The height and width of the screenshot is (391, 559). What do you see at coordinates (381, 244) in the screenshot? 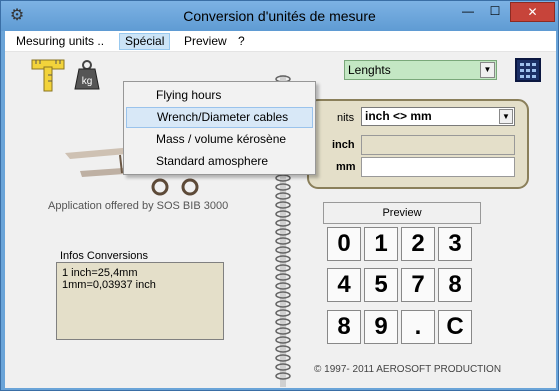
I see `key-1: 1` at bounding box center [381, 244].